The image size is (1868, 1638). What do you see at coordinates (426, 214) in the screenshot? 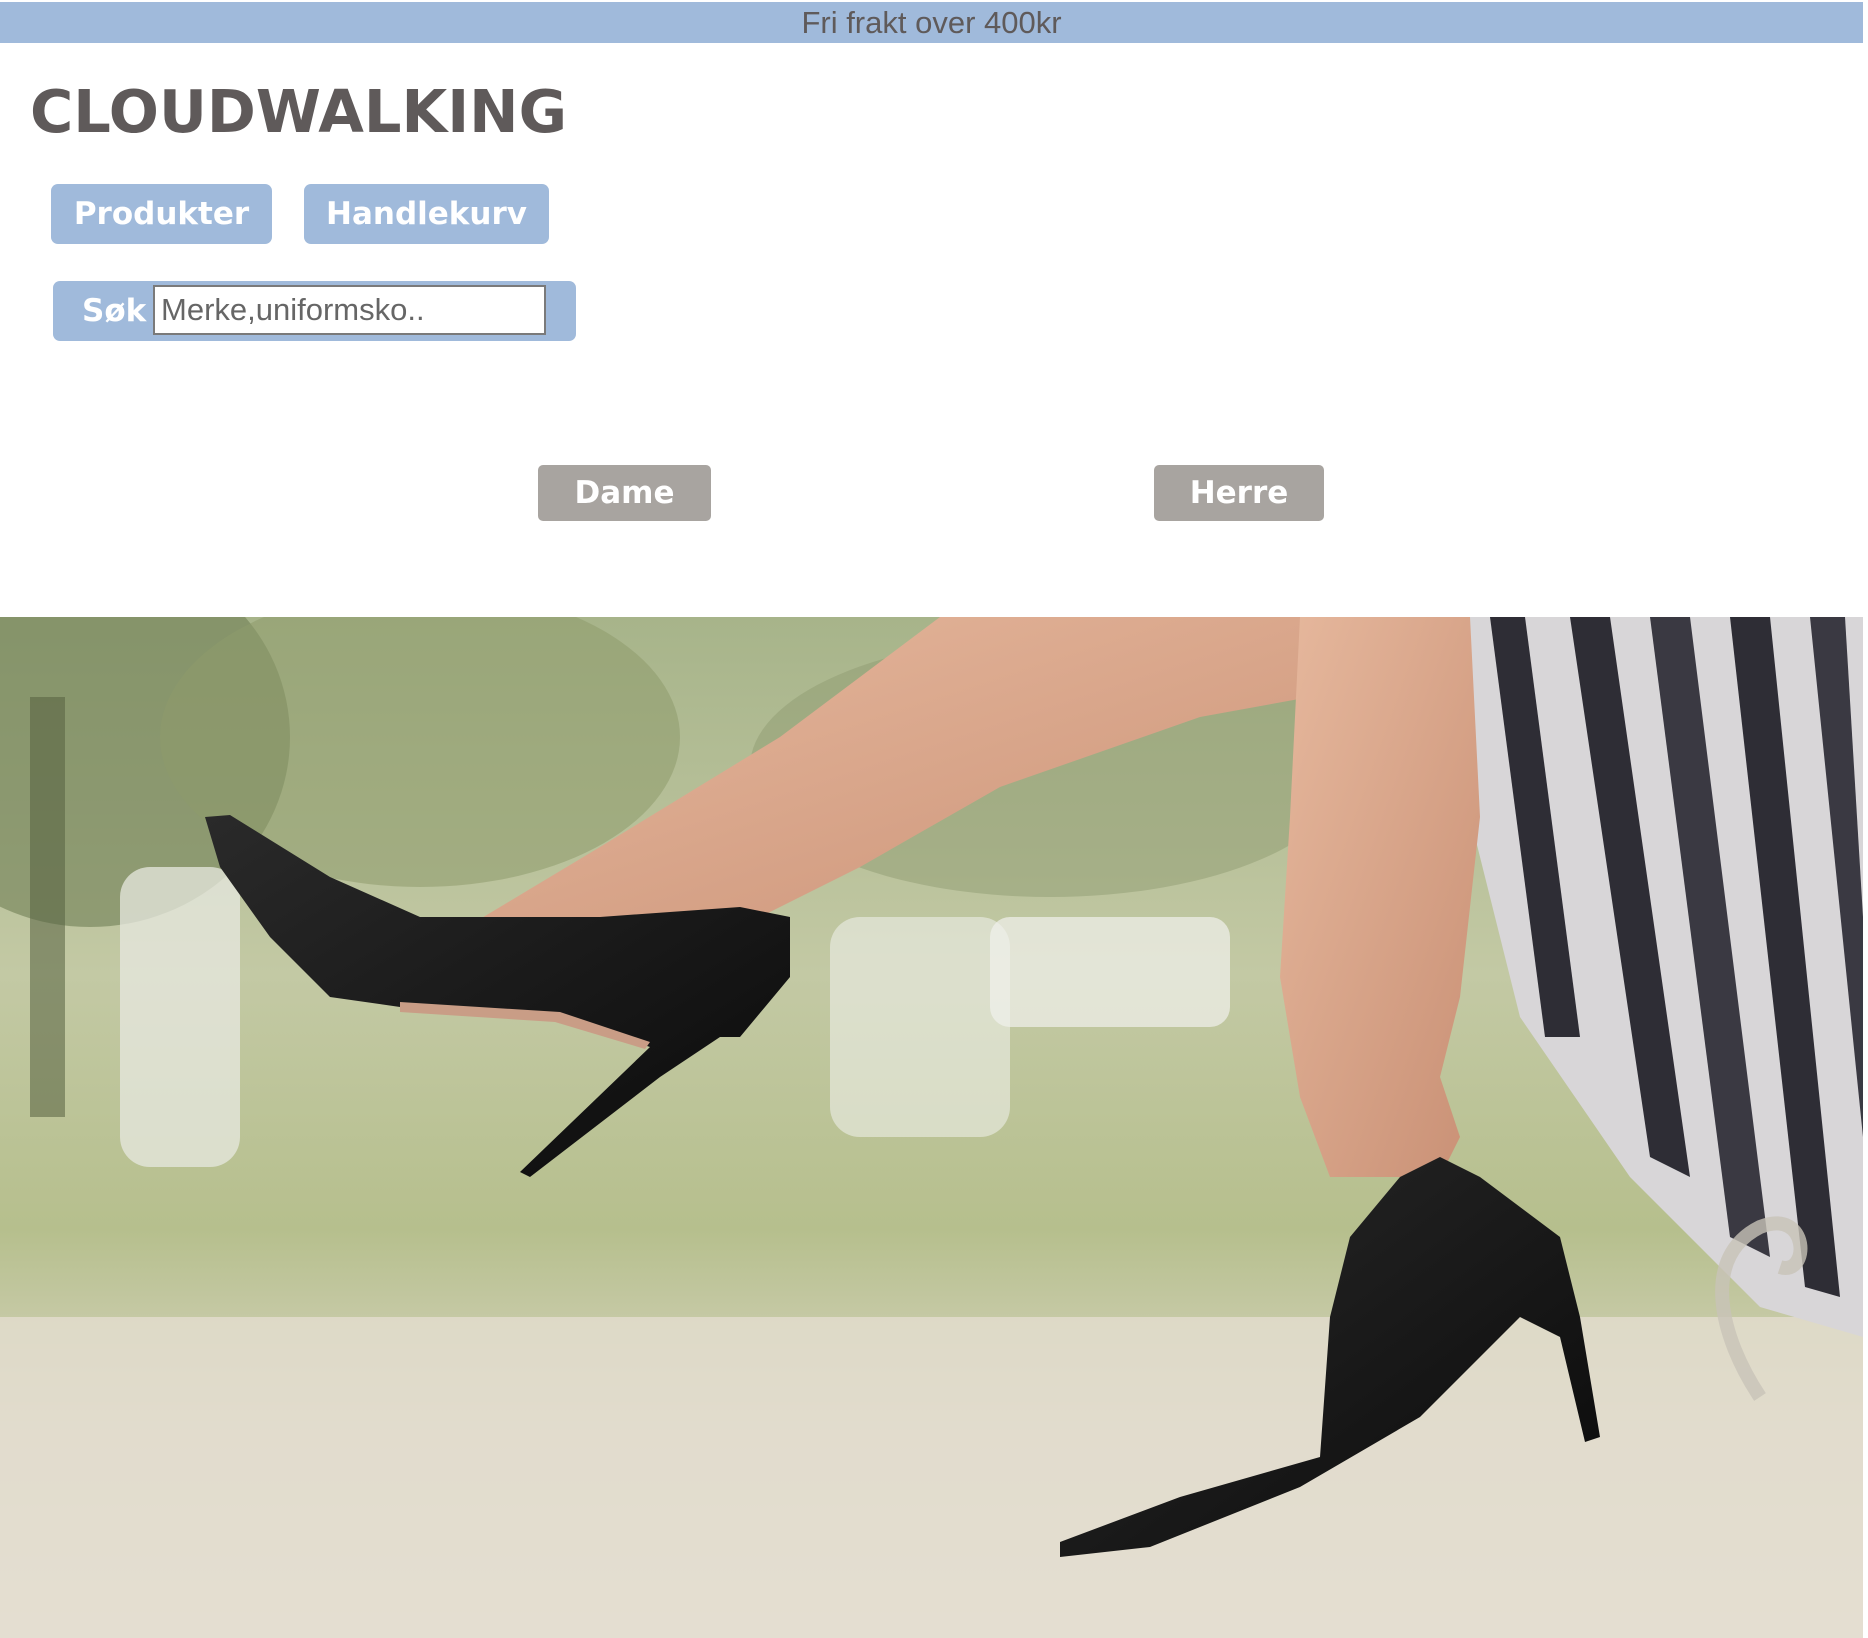
I see `nav-cart-button: Handlekurv` at bounding box center [426, 214].